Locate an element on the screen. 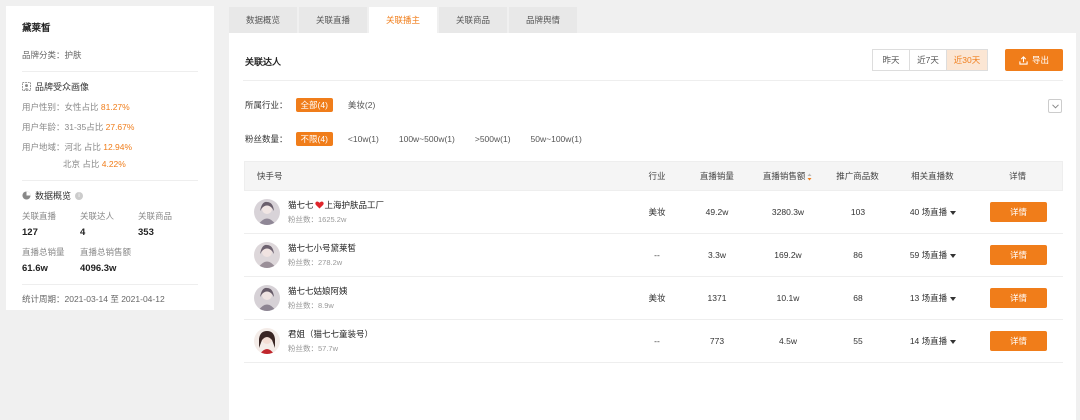  tab-related-live: 关联直播 is located at coordinates (333, 20).